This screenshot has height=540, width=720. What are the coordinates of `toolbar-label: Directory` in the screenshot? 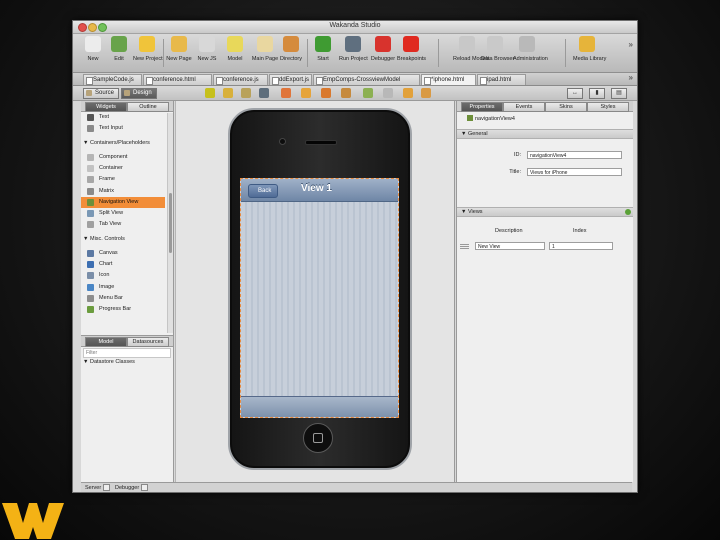 It's located at (290, 59).